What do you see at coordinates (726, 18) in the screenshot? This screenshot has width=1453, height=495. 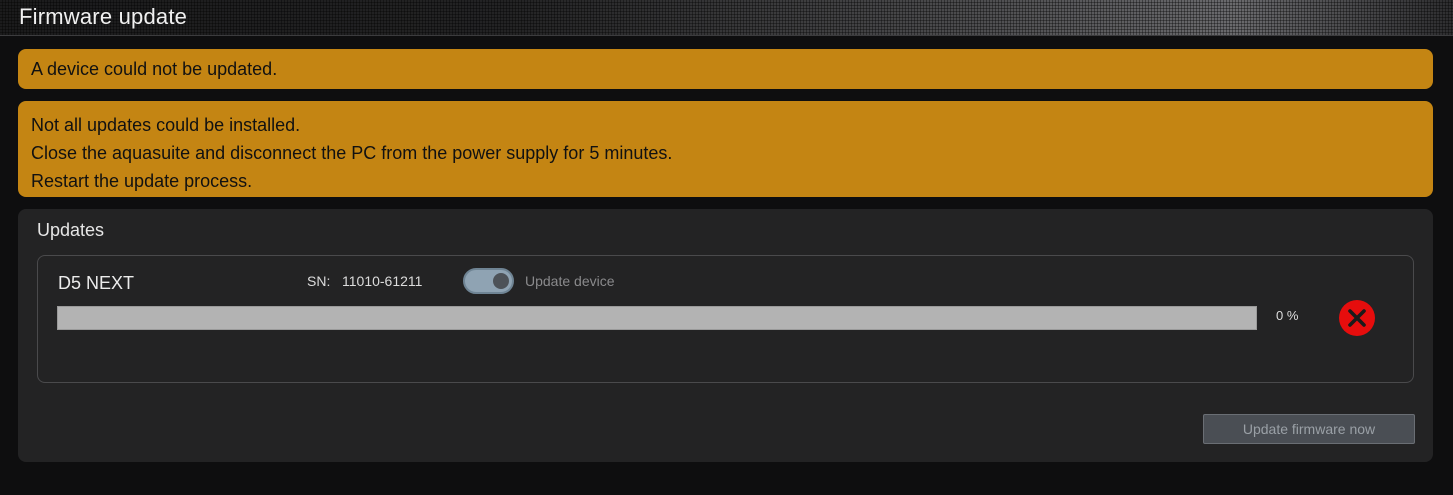 I see `title-bar: Firmware update` at bounding box center [726, 18].